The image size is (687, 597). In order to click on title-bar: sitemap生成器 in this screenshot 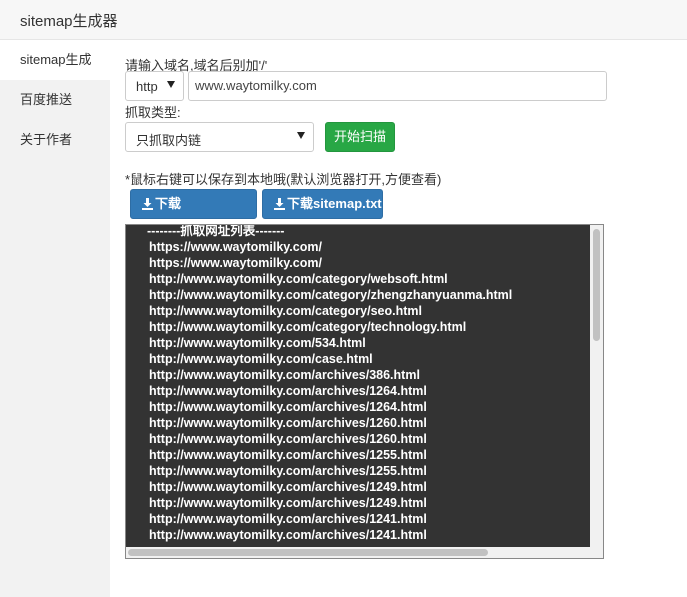, I will do `click(343, 20)`.